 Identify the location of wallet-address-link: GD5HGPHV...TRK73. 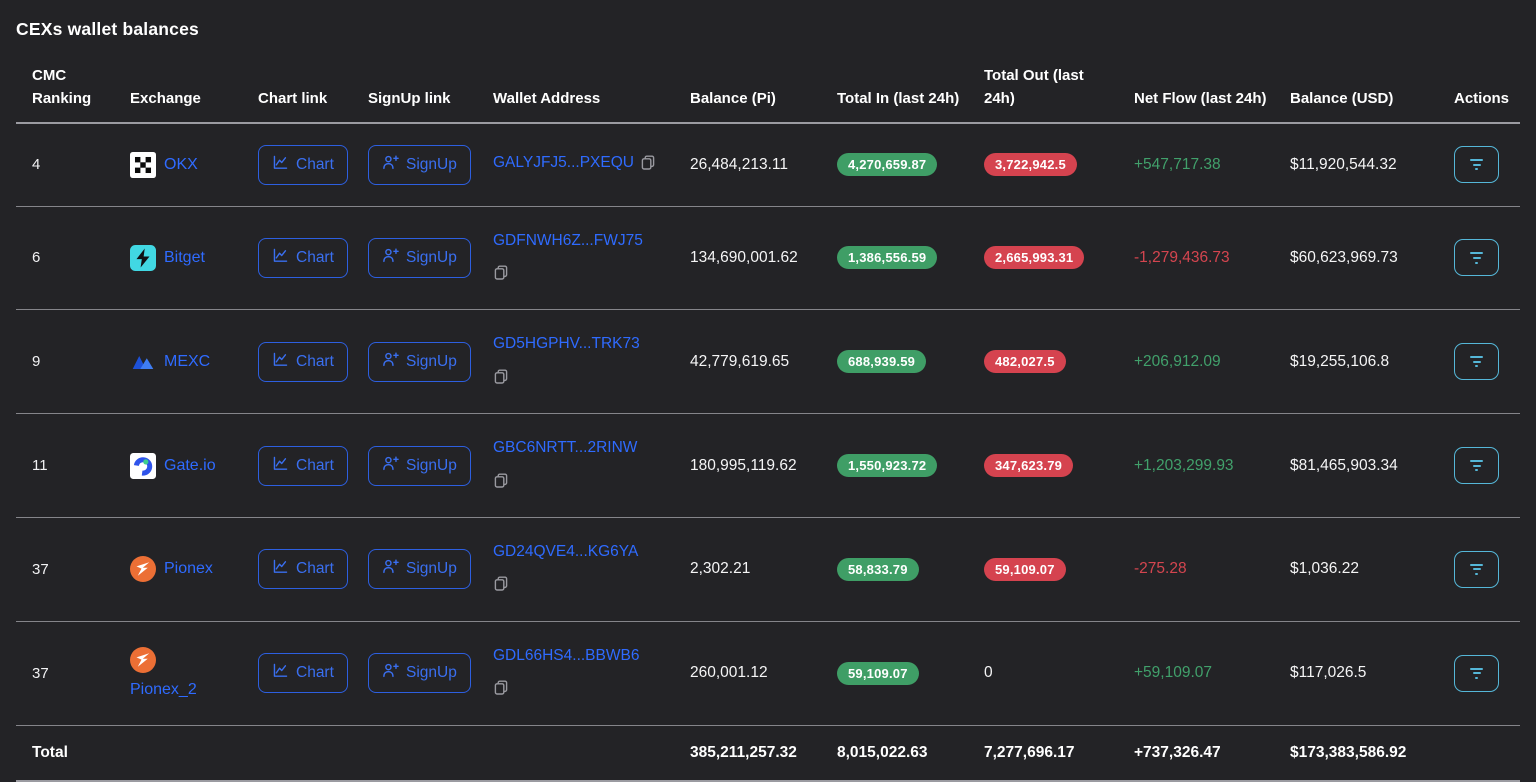
(566, 343).